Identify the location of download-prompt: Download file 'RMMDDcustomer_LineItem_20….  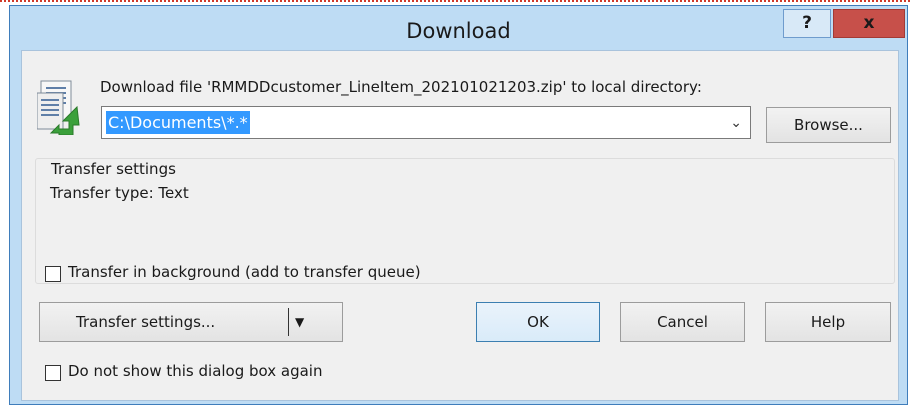
(401, 87).